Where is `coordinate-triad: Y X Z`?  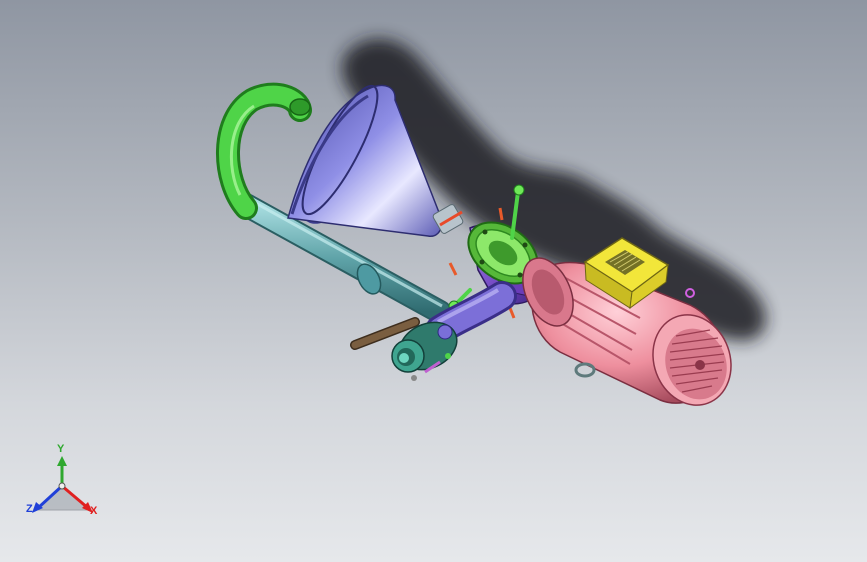 coordinate-triad: Y X Z is located at coordinates (67, 487).